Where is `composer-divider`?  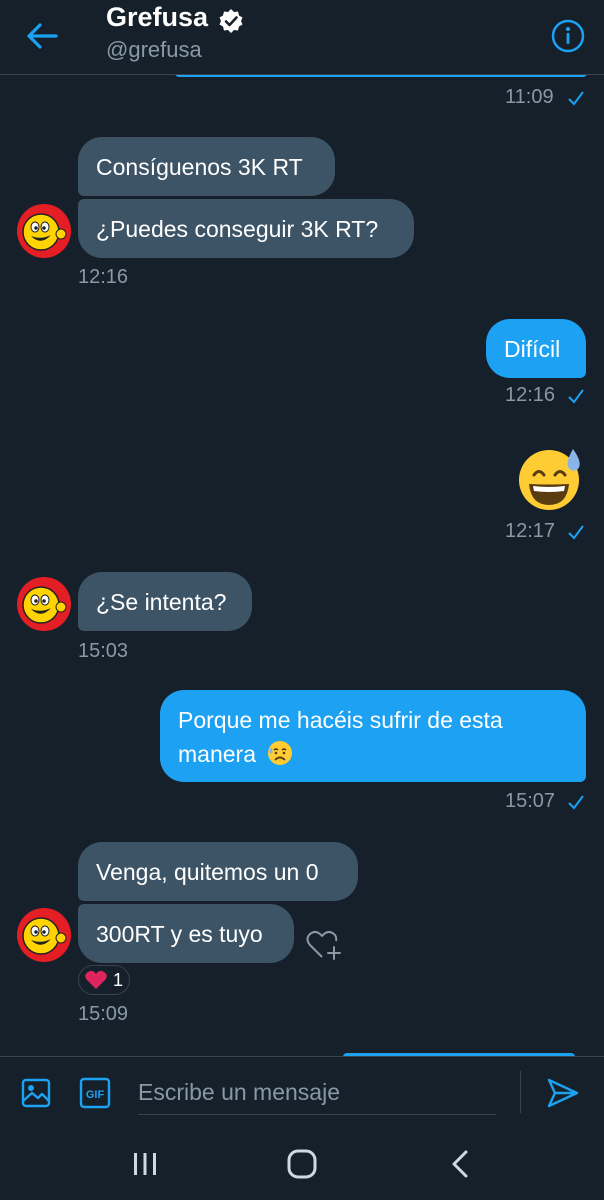
composer-divider is located at coordinates (520, 1092).